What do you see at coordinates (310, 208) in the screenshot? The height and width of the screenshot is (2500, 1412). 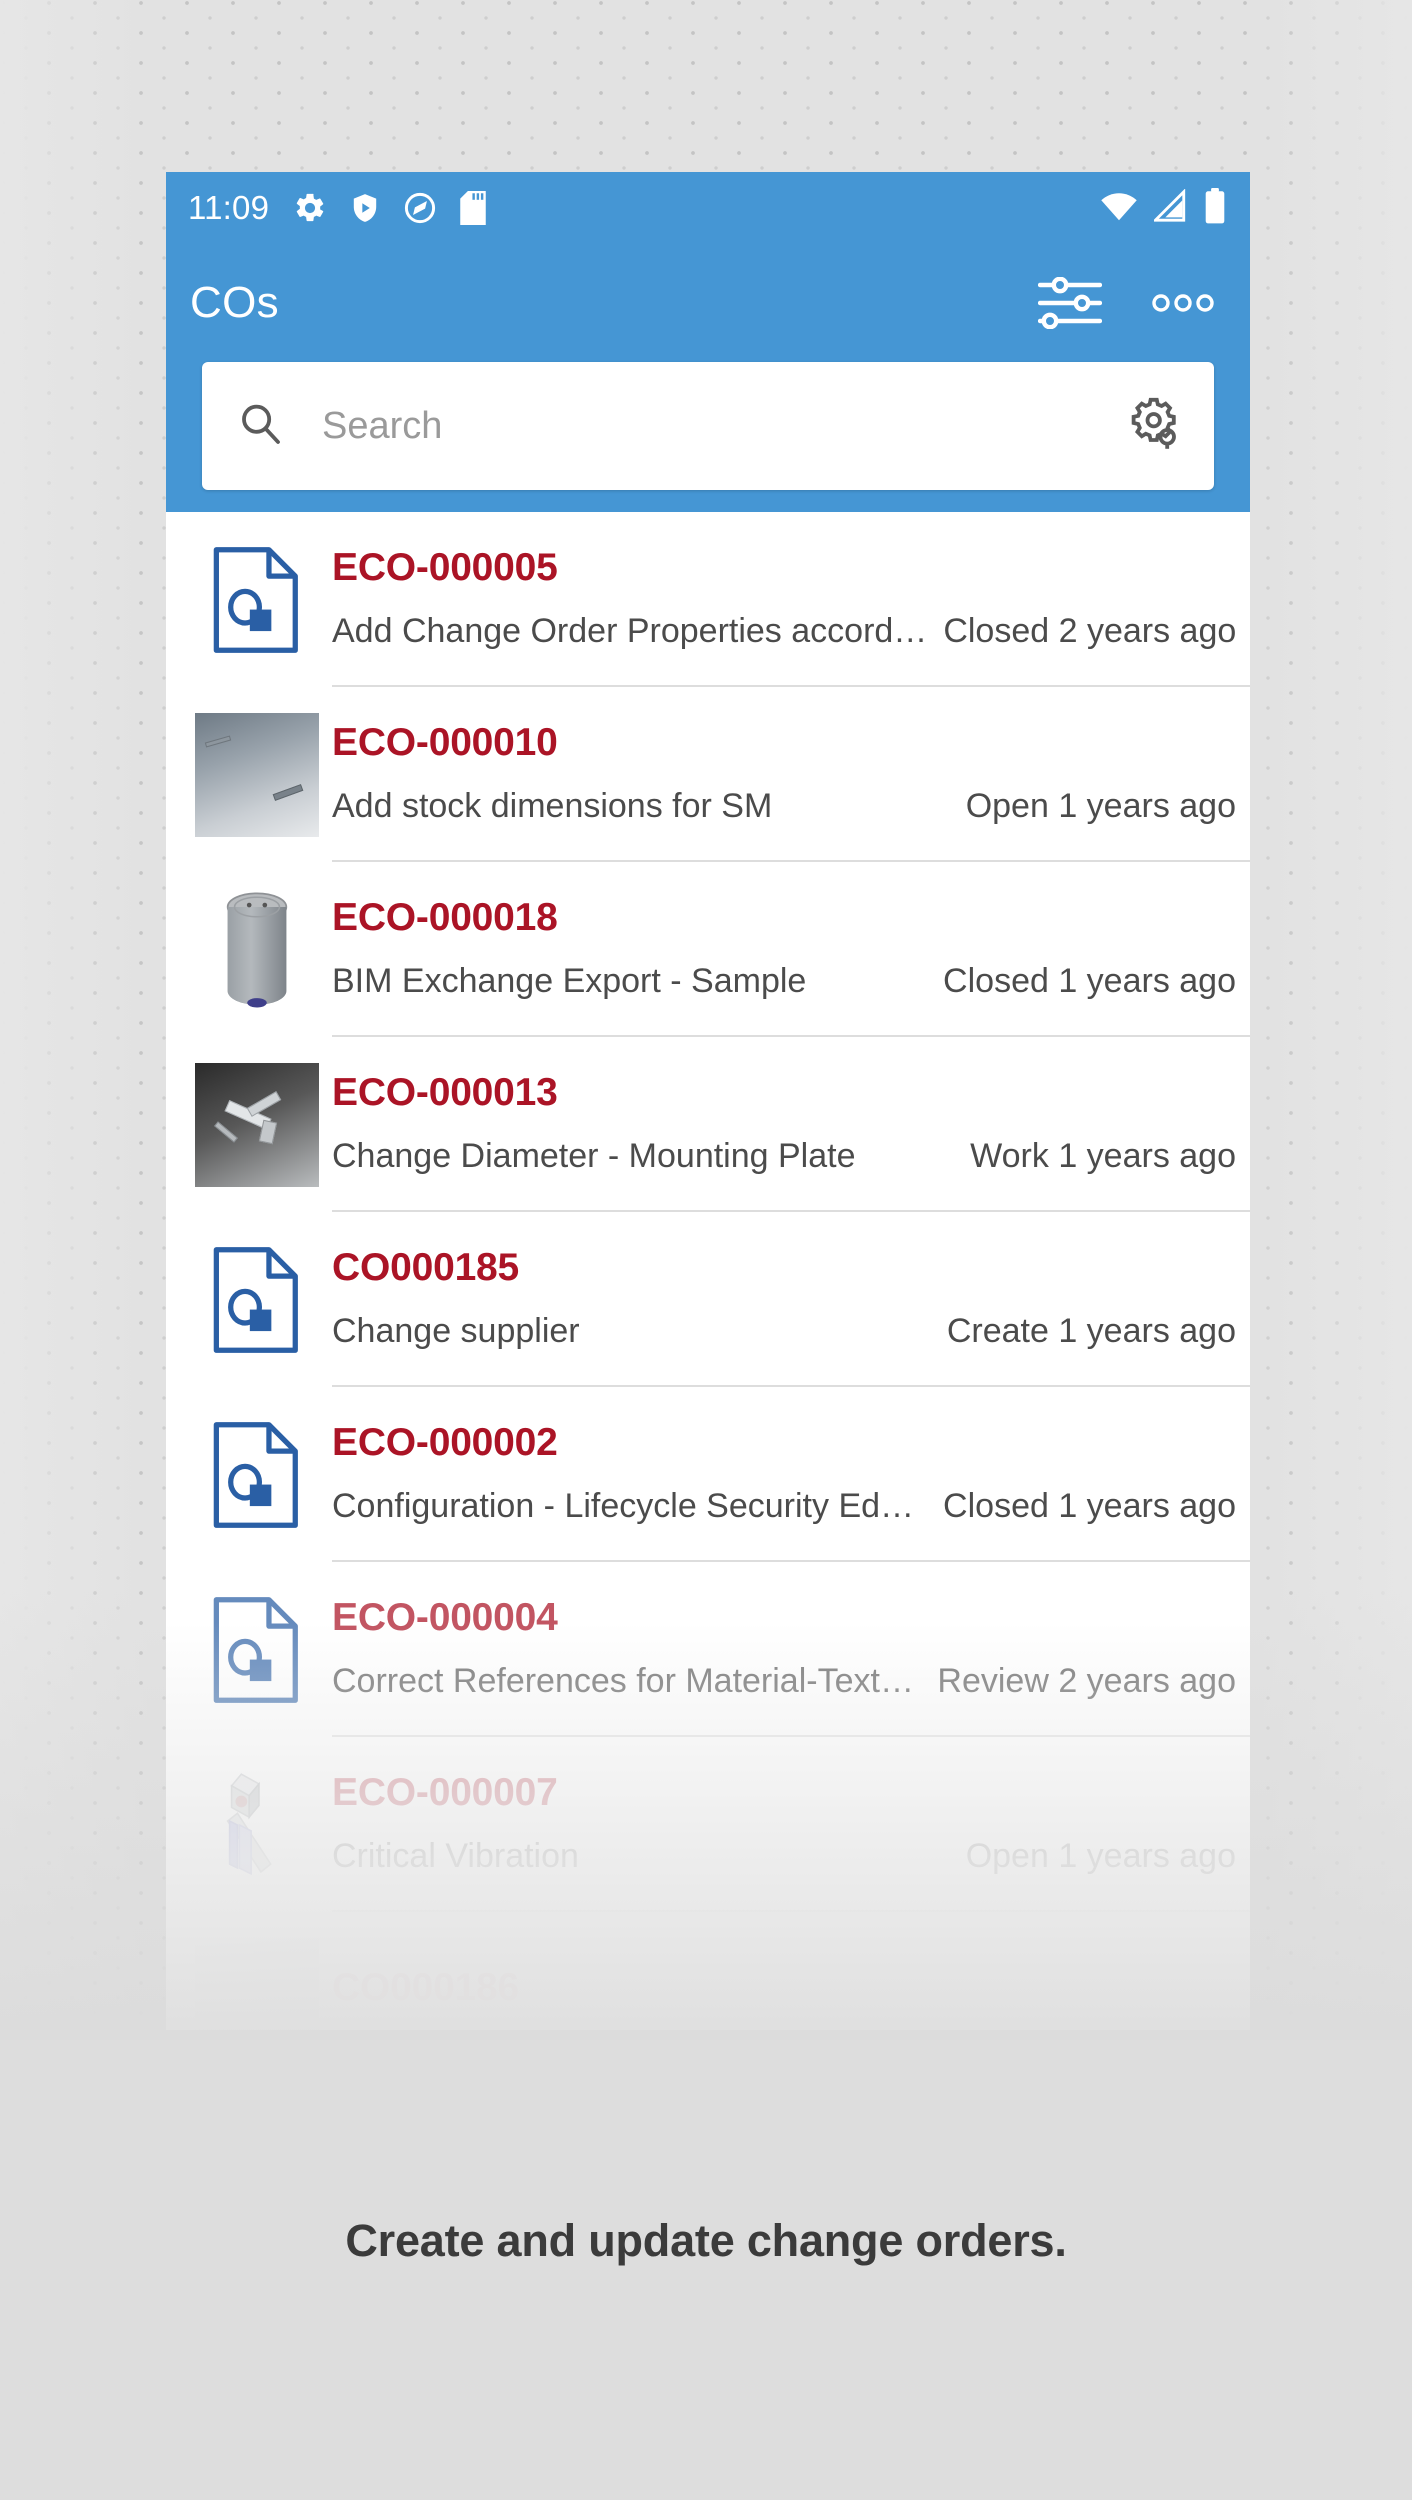 I see `gear-icon` at bounding box center [310, 208].